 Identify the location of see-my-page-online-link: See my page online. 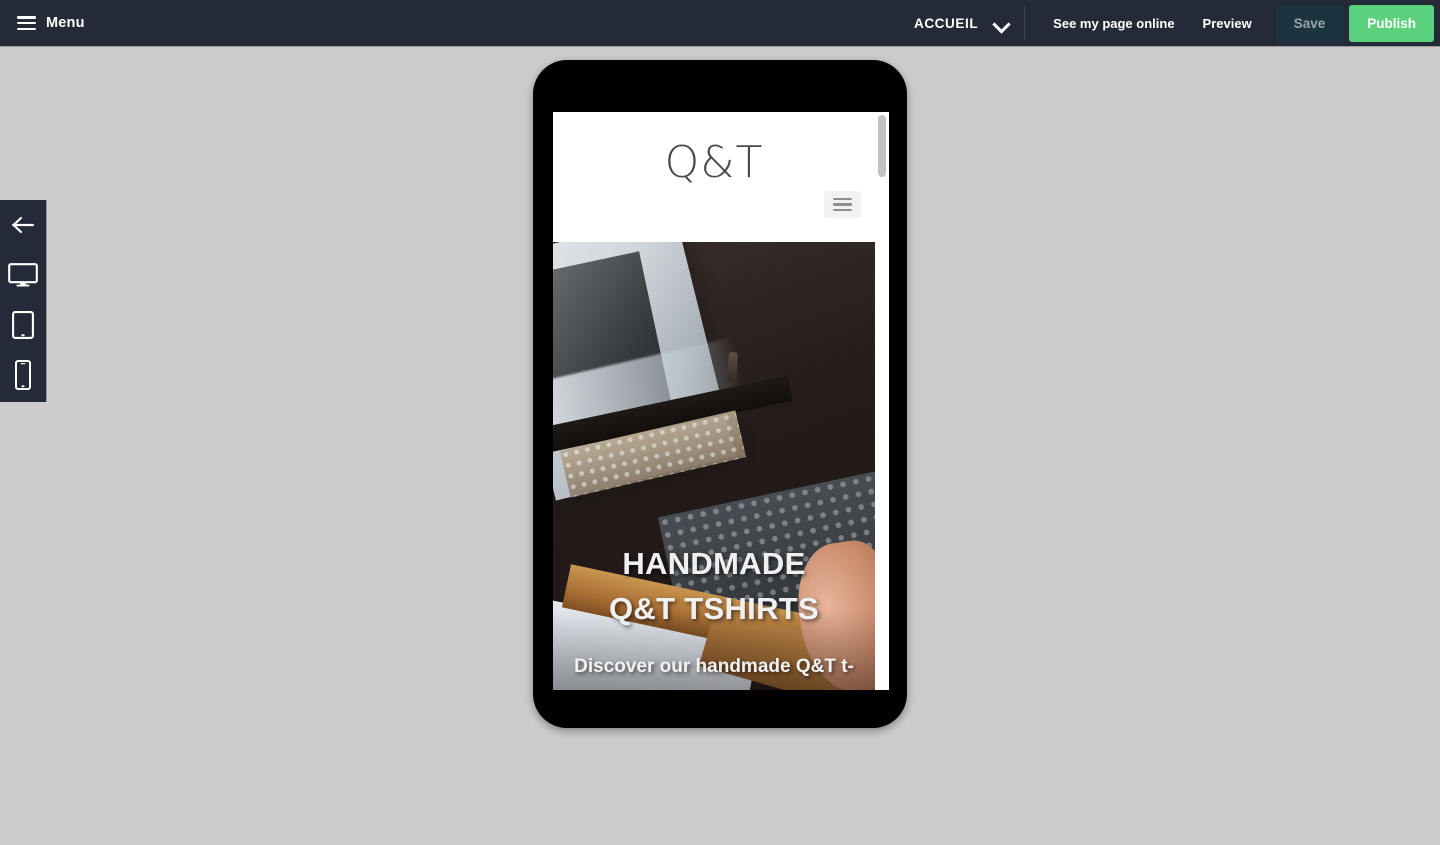
(1113, 23).